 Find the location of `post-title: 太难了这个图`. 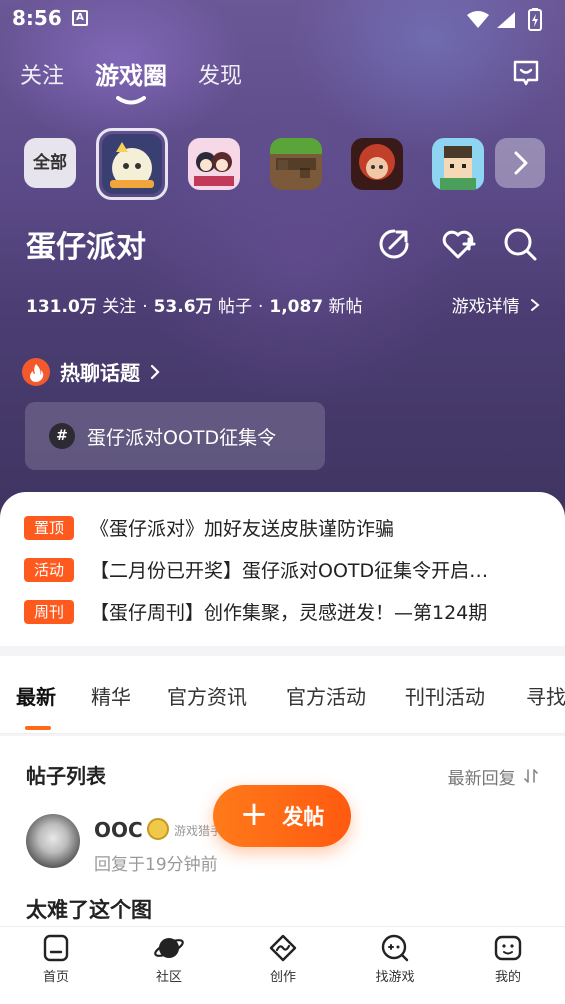

post-title: 太难了这个图 is located at coordinates (89, 909).